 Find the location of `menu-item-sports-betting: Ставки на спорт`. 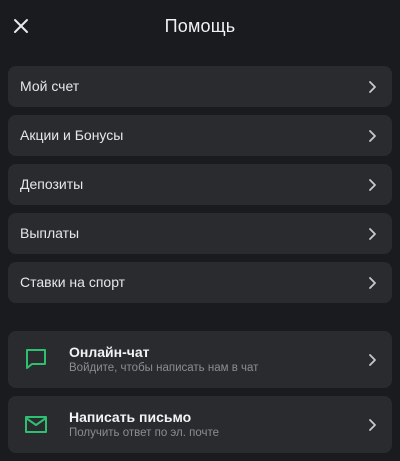

menu-item-sports-betting: Ставки на спорт is located at coordinates (200, 282).